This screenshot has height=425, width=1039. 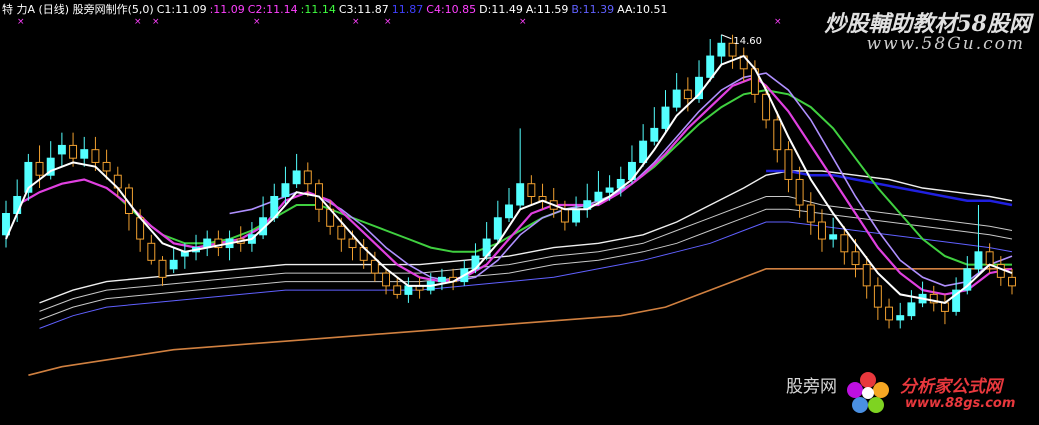 What do you see at coordinates (811, 387) in the screenshot?
I see `bottom-watermark-text: 股旁网` at bounding box center [811, 387].